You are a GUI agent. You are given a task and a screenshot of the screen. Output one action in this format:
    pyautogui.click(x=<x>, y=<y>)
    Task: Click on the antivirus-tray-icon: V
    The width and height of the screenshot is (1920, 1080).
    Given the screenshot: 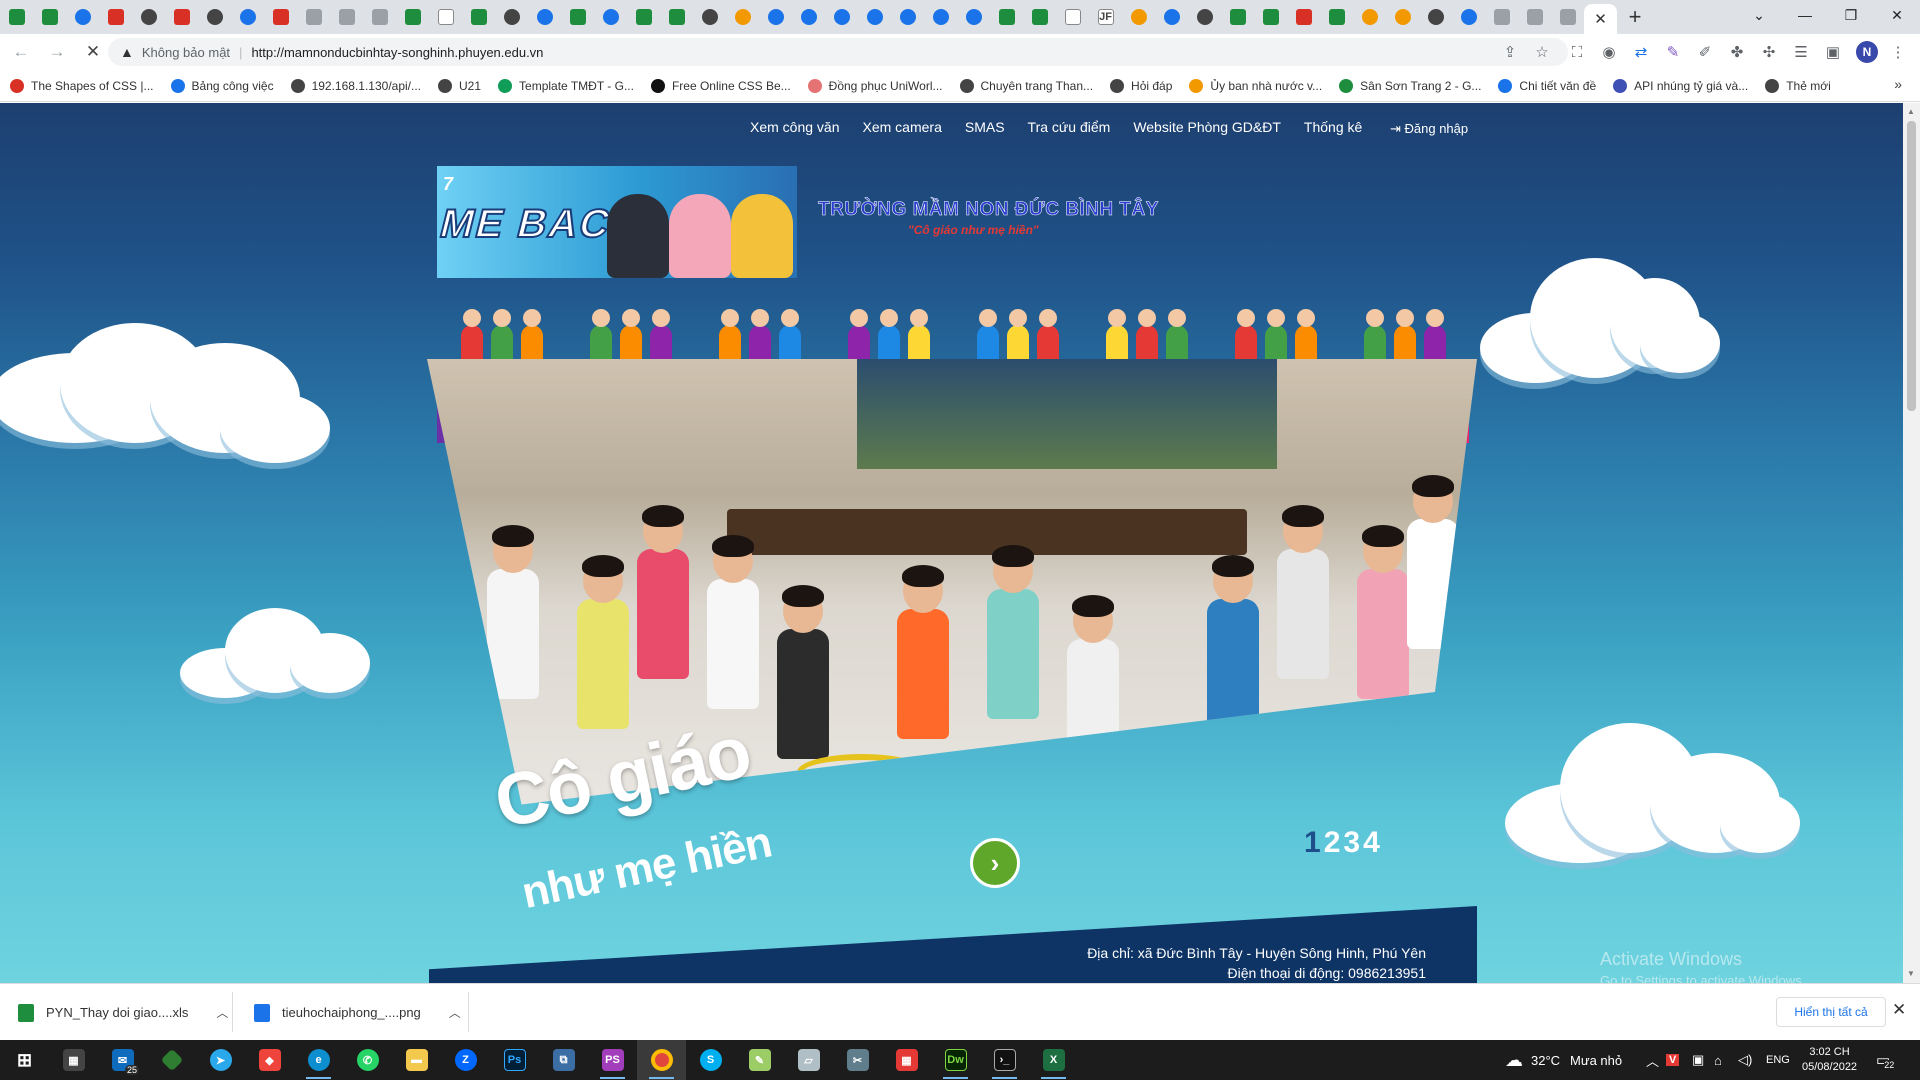 What is the action you would take?
    pyautogui.click(x=1673, y=1060)
    